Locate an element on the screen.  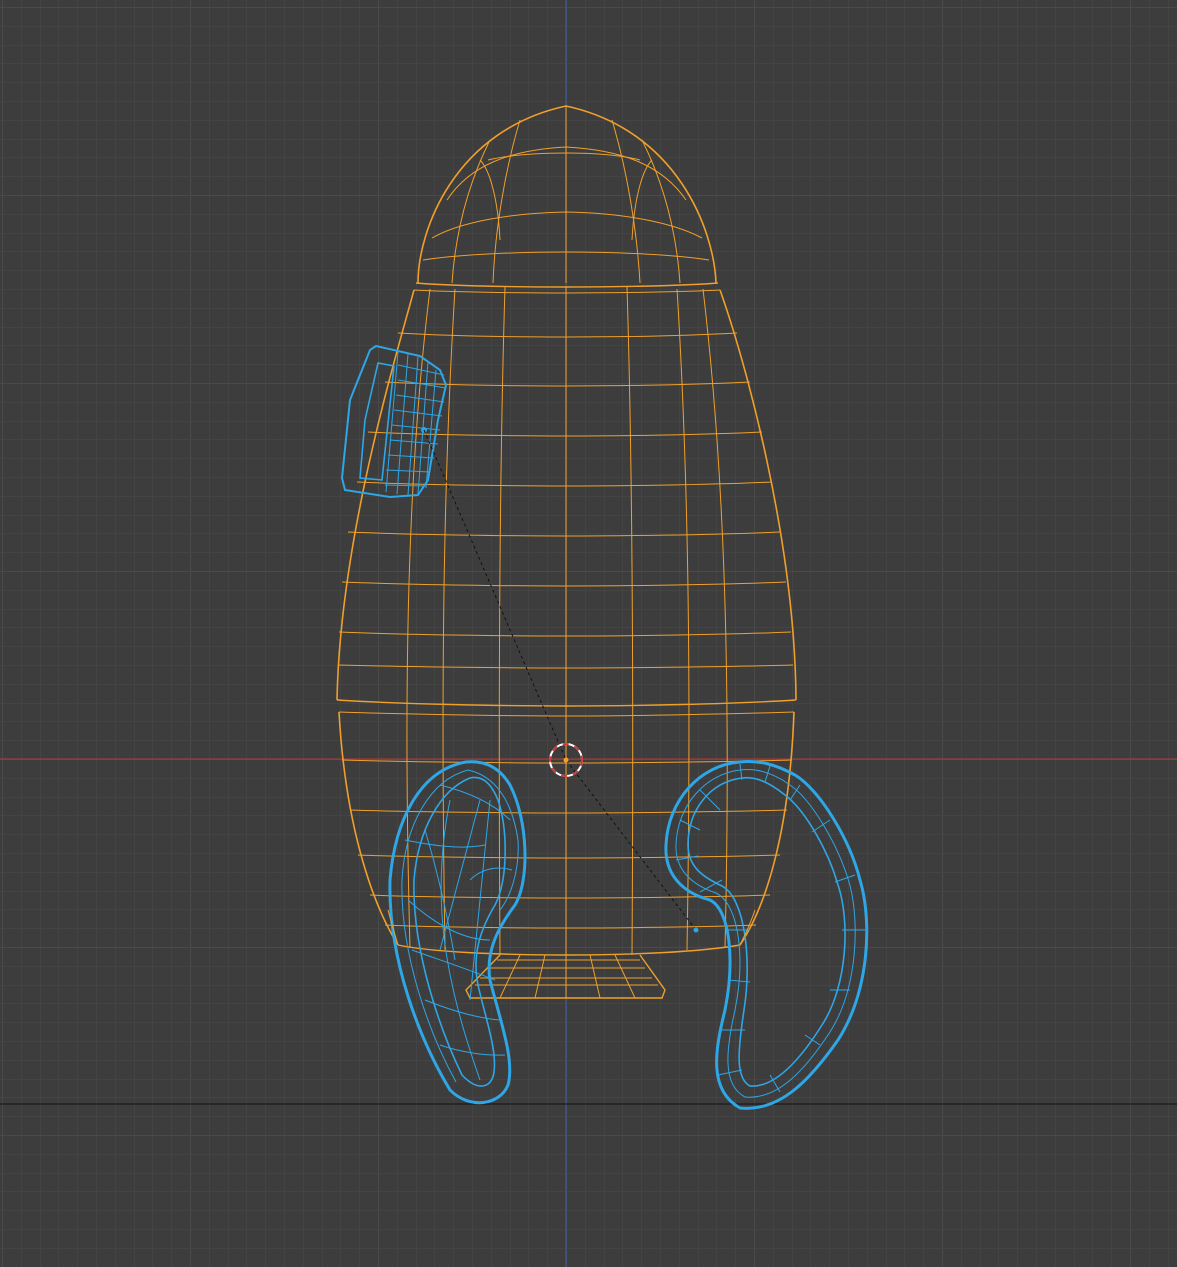
parent-relationship-line is located at coordinates (560, 680).